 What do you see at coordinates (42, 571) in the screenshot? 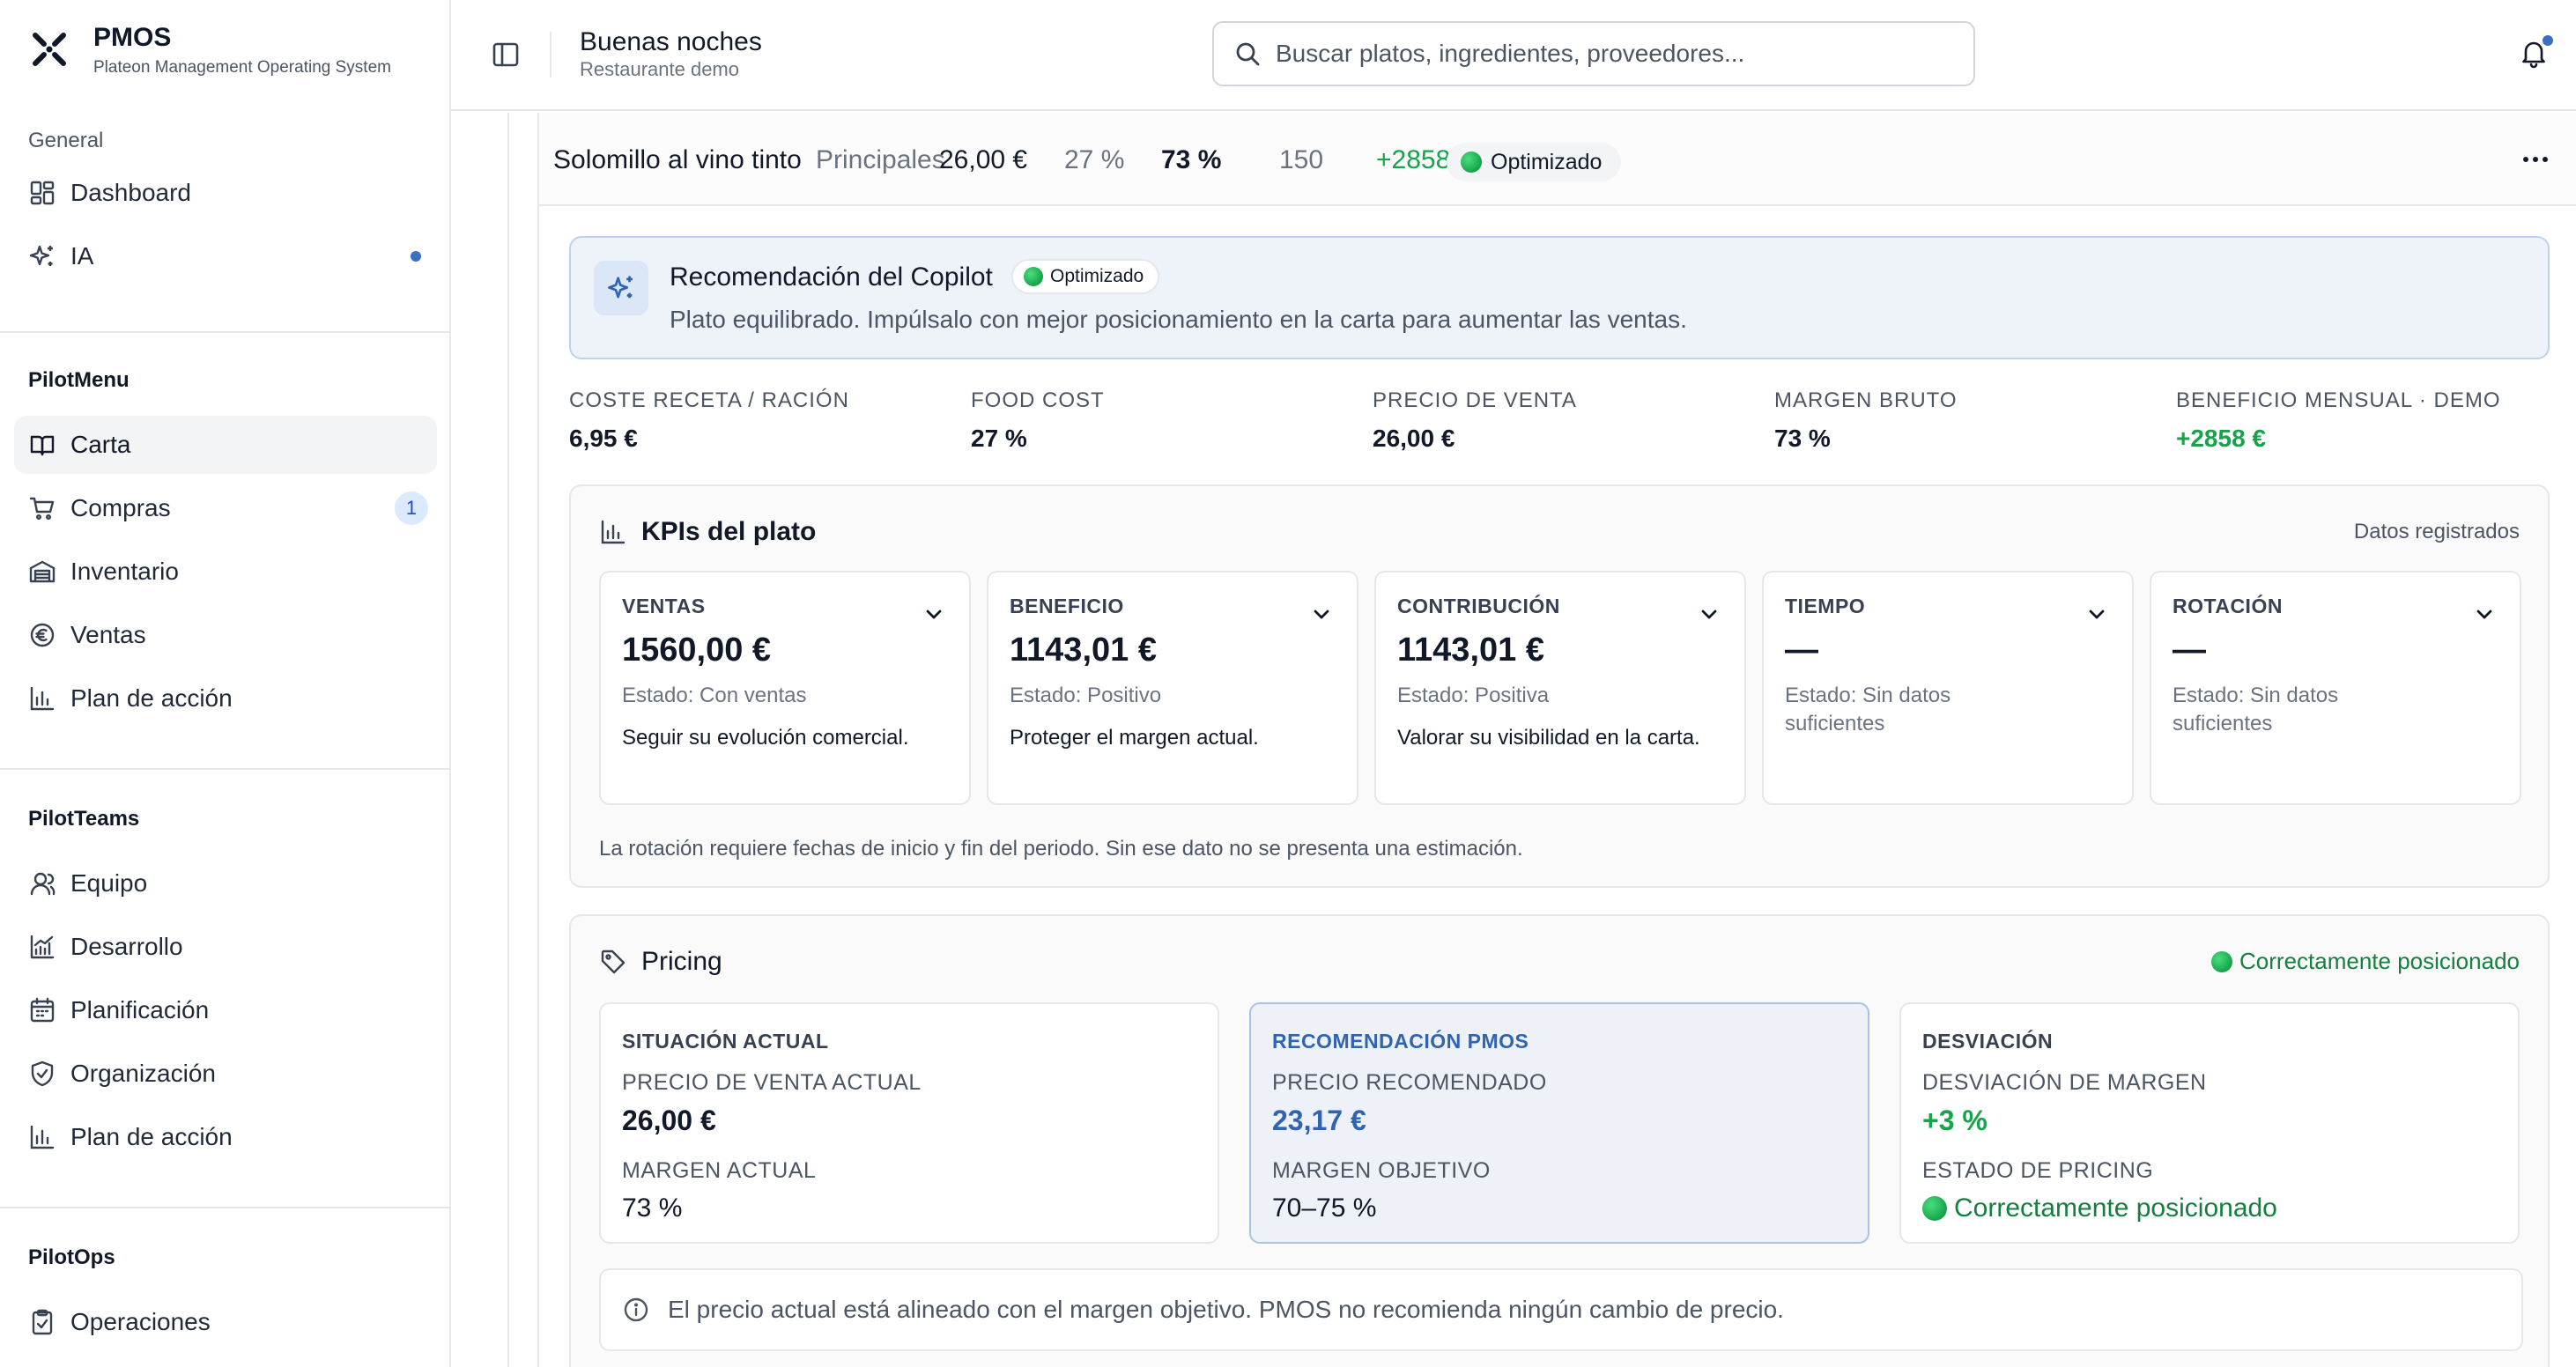
I see `warehouse-icon` at bounding box center [42, 571].